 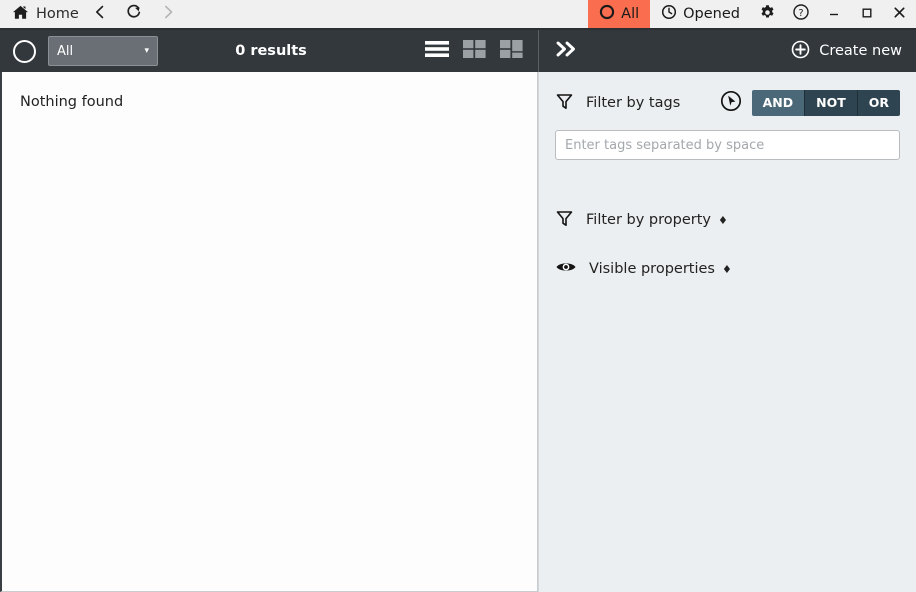 I want to click on collapse-panel-button, so click(x=567, y=51).